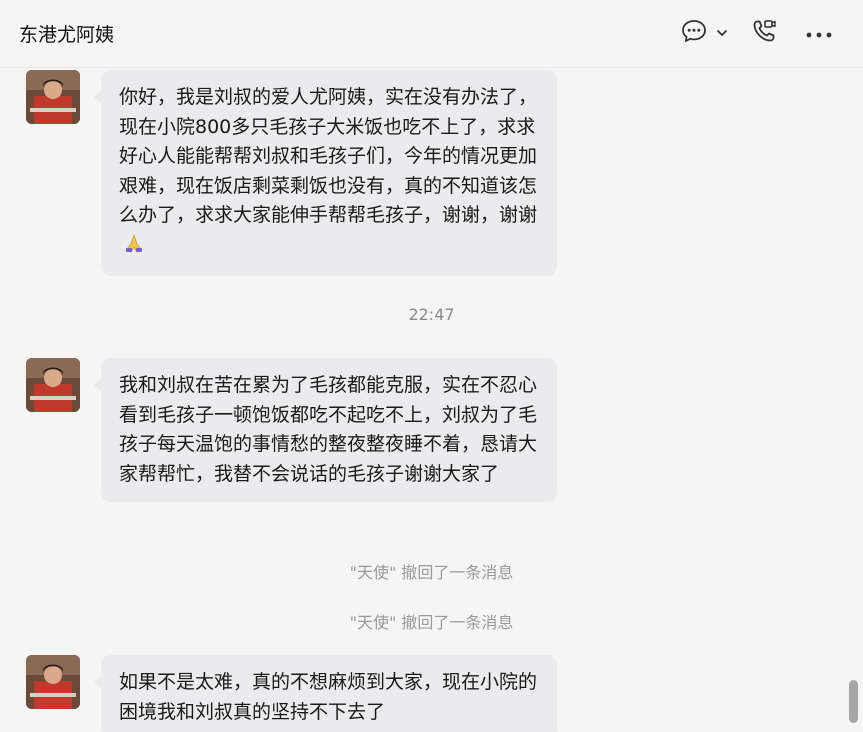  What do you see at coordinates (853, 701) in the screenshot?
I see `scrollbar-thumb` at bounding box center [853, 701].